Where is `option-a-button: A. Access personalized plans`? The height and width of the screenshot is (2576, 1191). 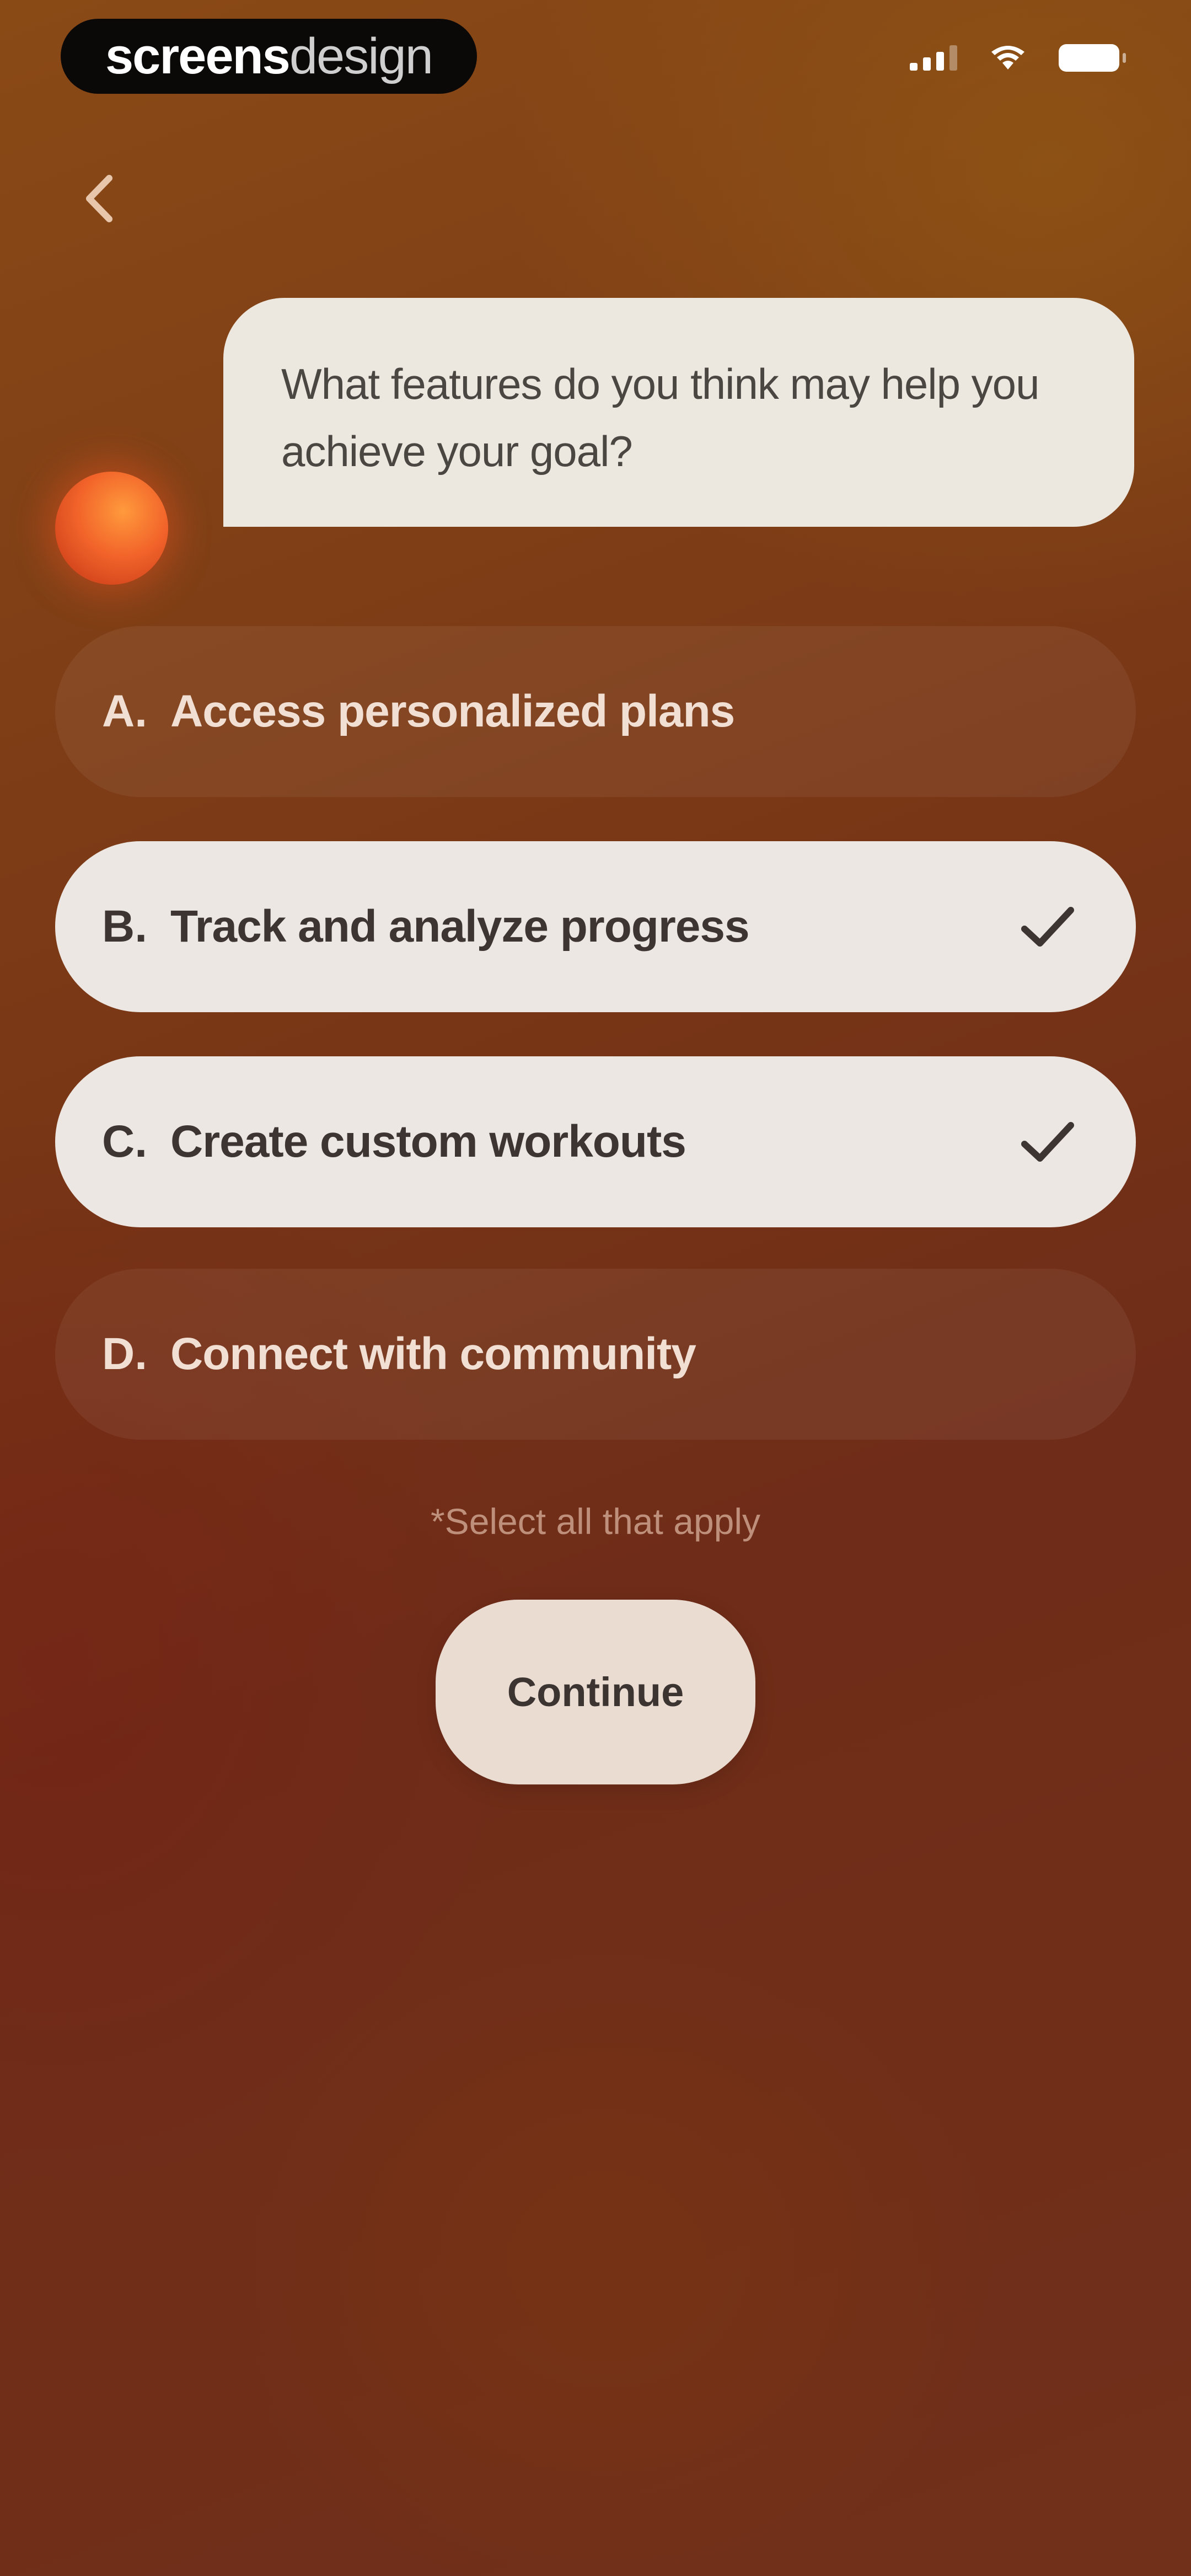
option-a-button: A. Access personalized plans is located at coordinates (595, 711).